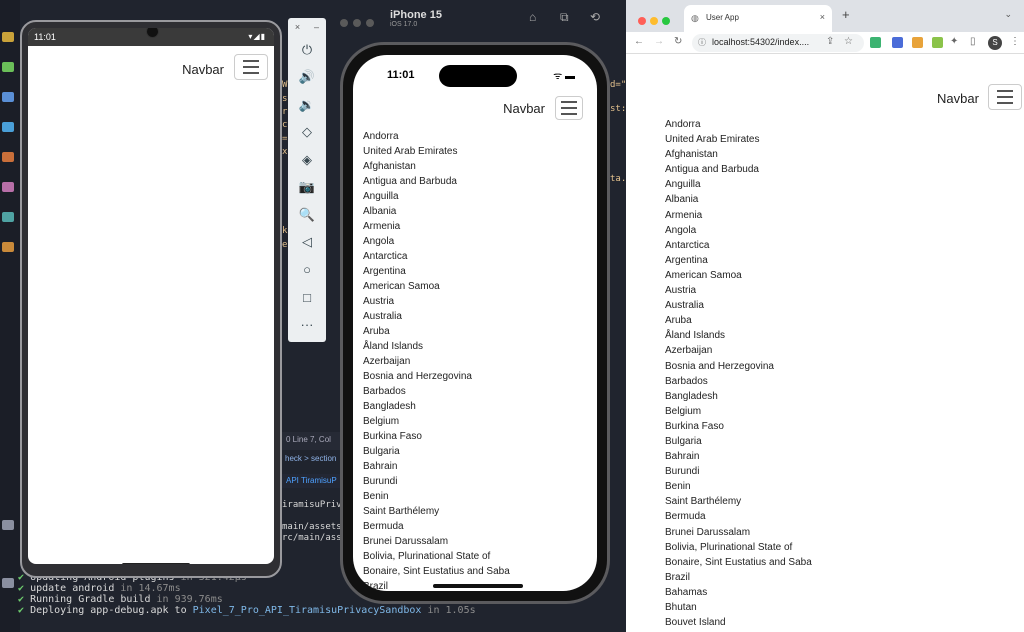  What do you see at coordinates (695, 623) in the screenshot?
I see `list-item: Bouvet Island` at bounding box center [695, 623].